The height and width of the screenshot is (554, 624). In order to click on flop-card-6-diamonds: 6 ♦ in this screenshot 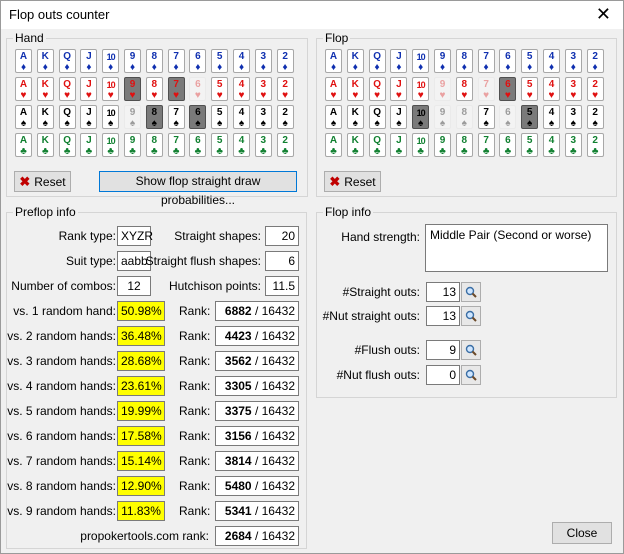, I will do `click(508, 61)`.